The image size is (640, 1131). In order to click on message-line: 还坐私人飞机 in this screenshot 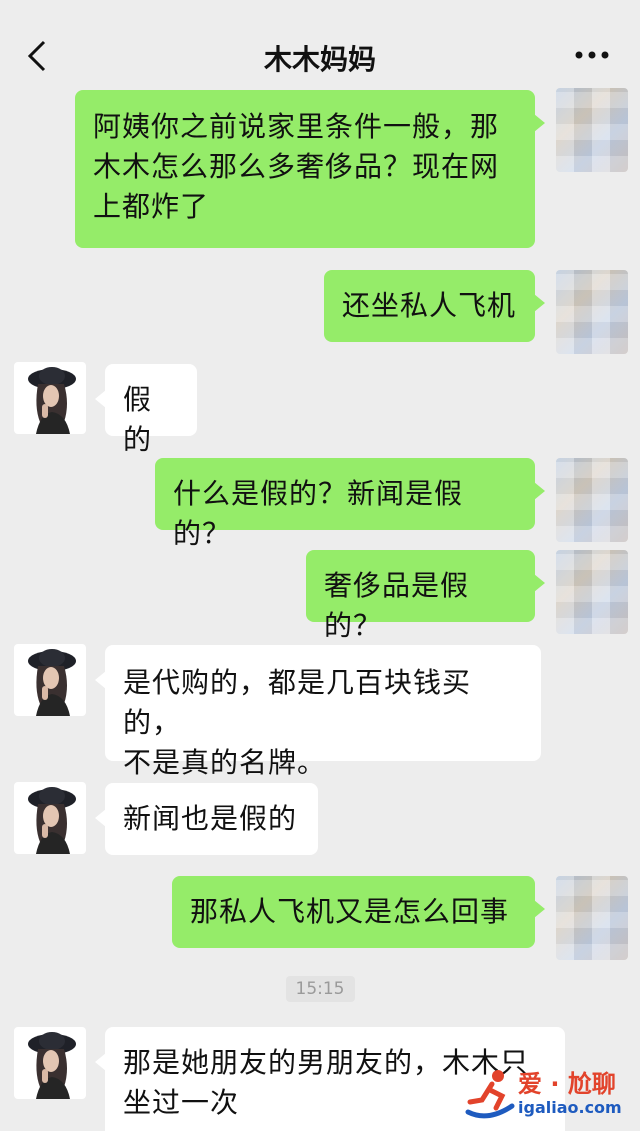, I will do `click(429, 305)`.